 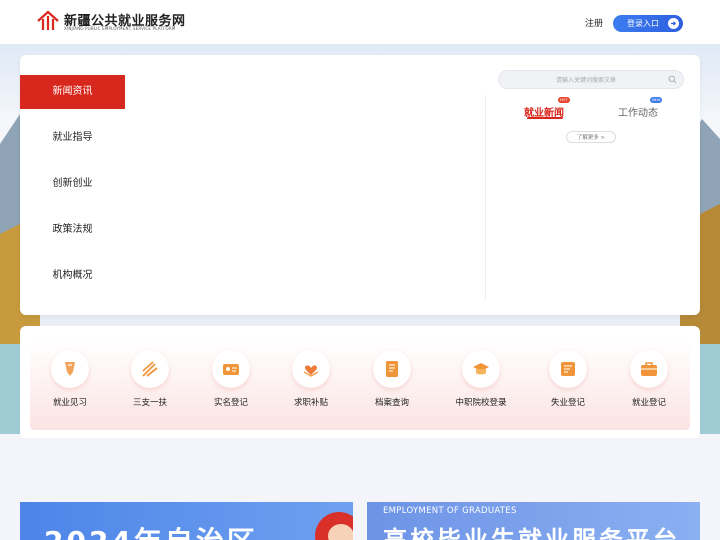 What do you see at coordinates (568, 369) in the screenshot?
I see `registration-icon` at bounding box center [568, 369].